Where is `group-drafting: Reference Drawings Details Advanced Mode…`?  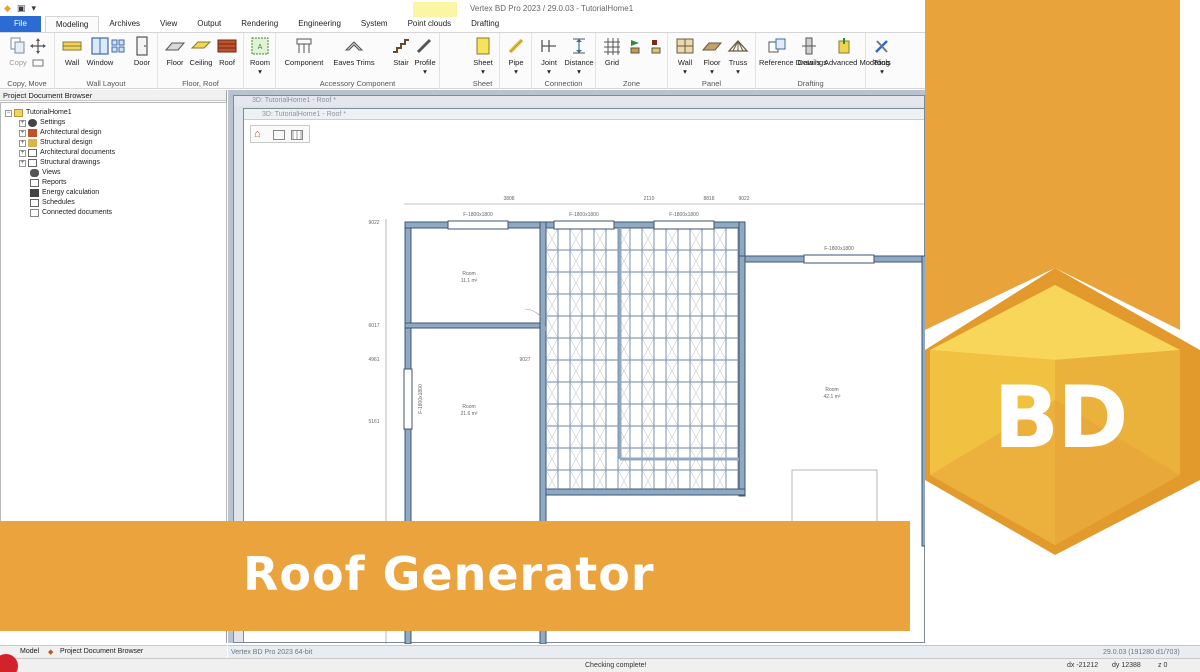 group-drafting: Reference Drawings Details Advanced Mode… is located at coordinates (823, 61).